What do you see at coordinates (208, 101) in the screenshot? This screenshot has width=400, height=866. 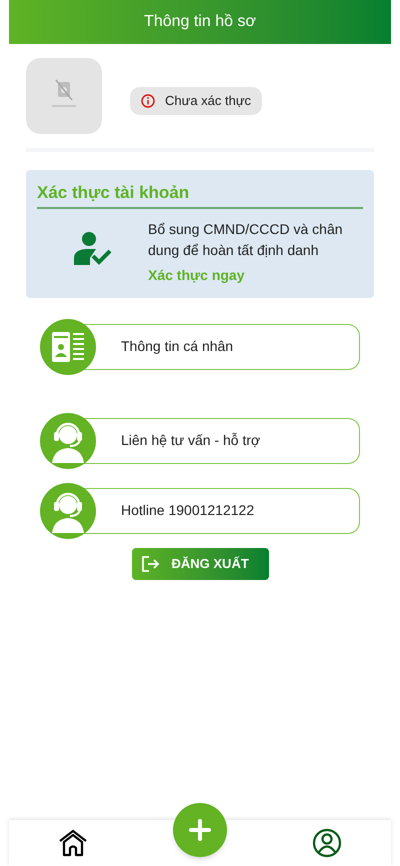 I see `status-label: Chưa xác thực` at bounding box center [208, 101].